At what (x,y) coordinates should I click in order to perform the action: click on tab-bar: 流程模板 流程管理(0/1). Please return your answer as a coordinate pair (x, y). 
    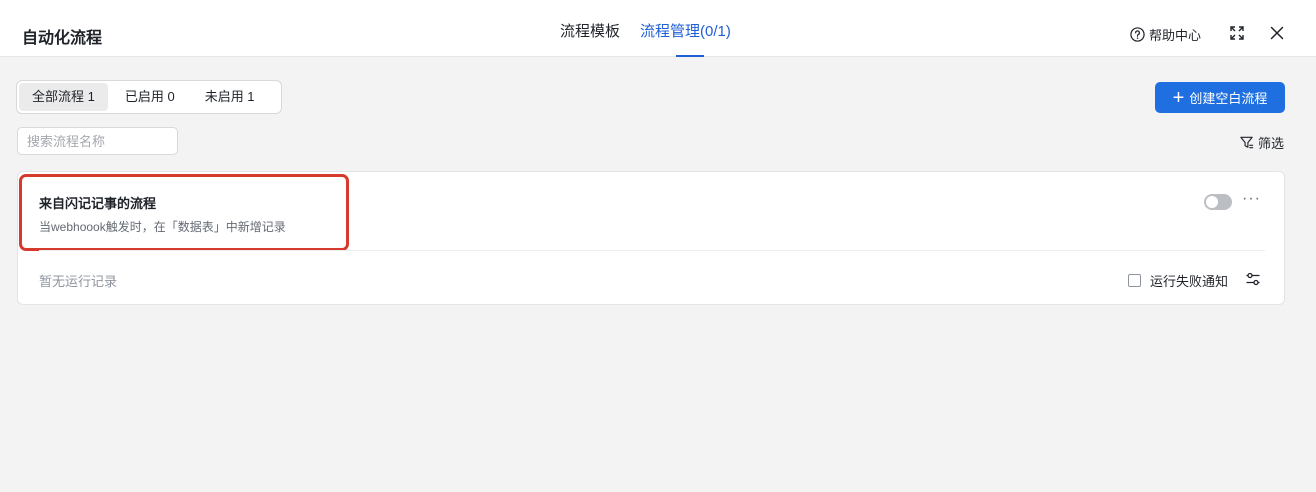
    Looking at the image, I should click on (655, 28).